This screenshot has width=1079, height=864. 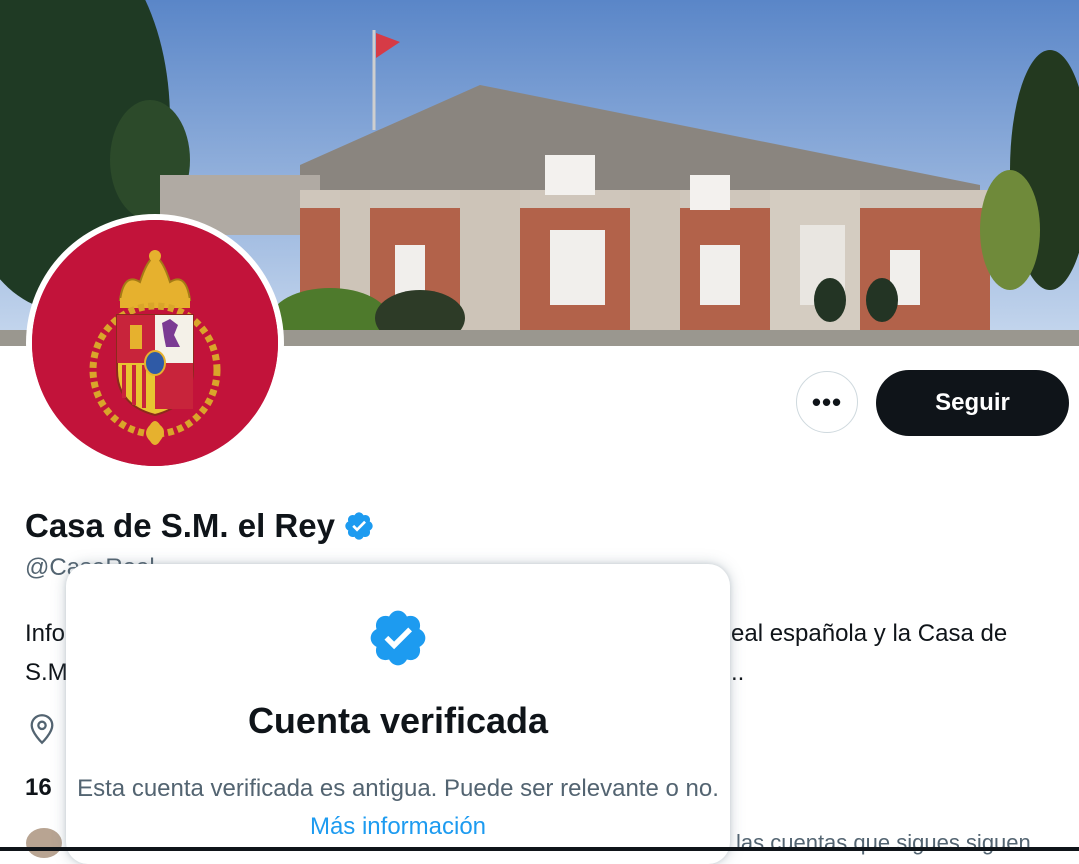 What do you see at coordinates (738, 672) in the screenshot?
I see `bio-line2-end: ..` at bounding box center [738, 672].